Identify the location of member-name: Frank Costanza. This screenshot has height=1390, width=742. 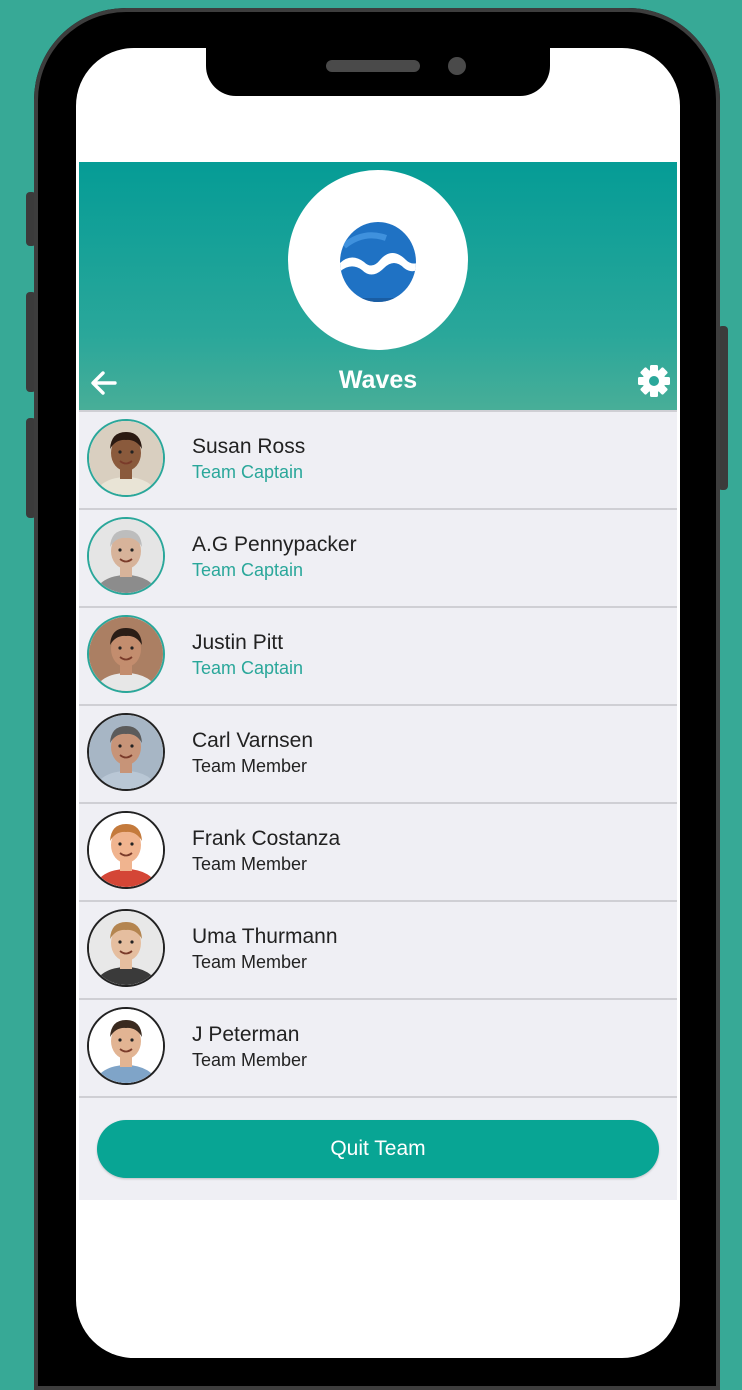
(266, 838).